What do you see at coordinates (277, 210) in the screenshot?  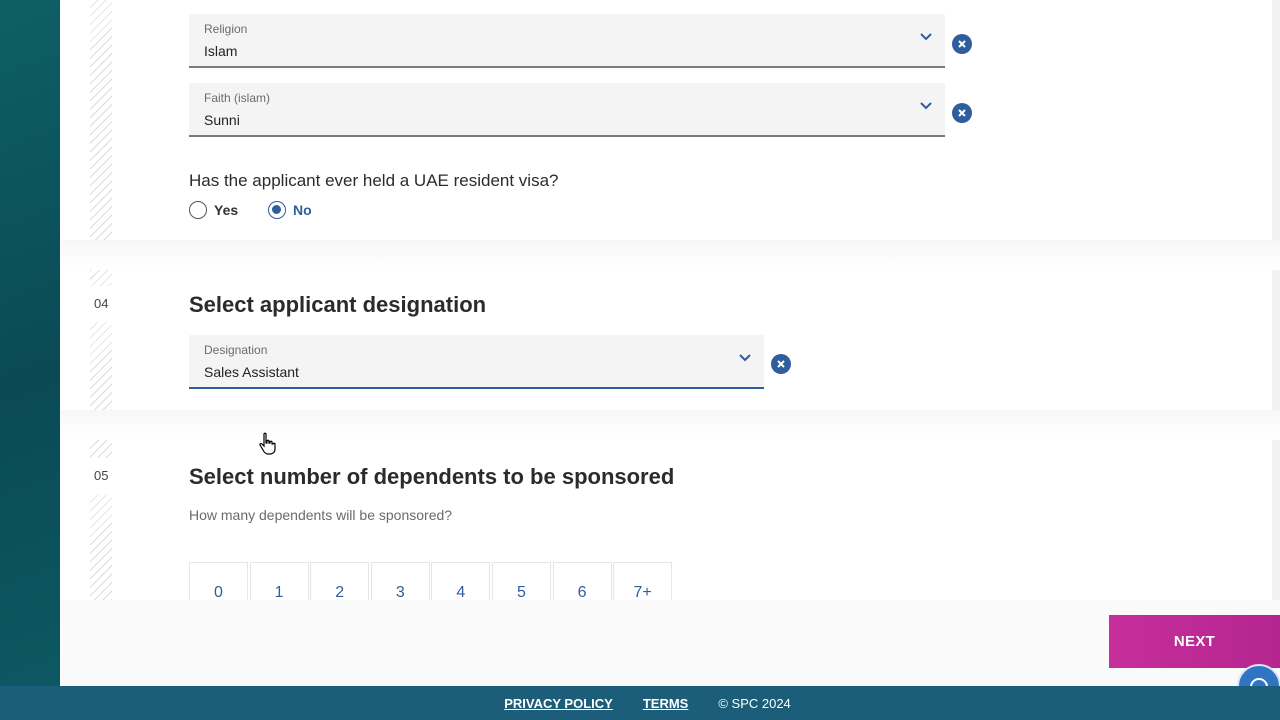 I see `visa-no-radio` at bounding box center [277, 210].